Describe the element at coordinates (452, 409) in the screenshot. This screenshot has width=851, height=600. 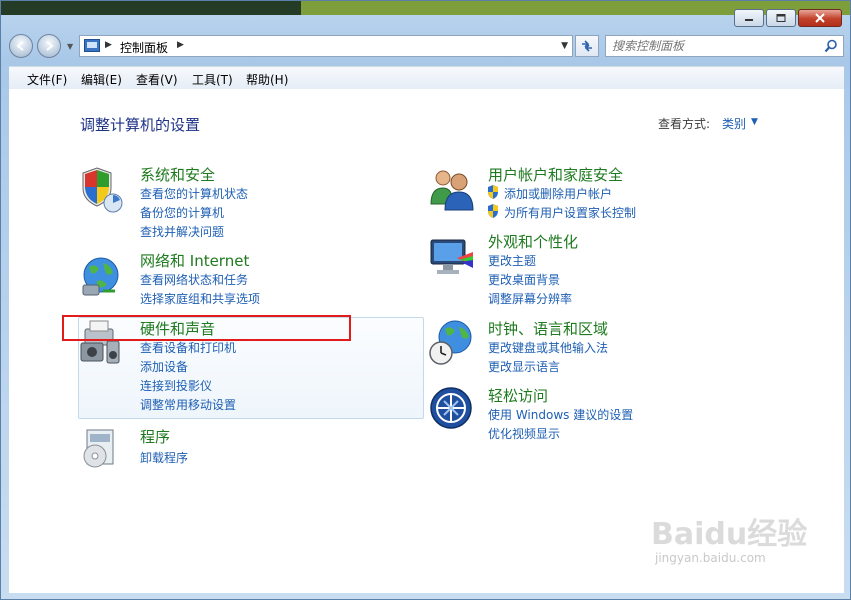
I see `ease-of-access-icon` at that location.